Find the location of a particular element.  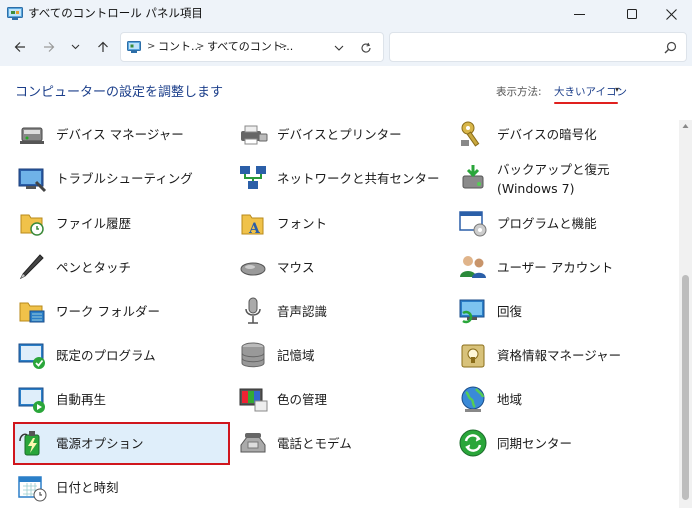

item-devices-printers: デバイスとプリンター is located at coordinates (342, 134).